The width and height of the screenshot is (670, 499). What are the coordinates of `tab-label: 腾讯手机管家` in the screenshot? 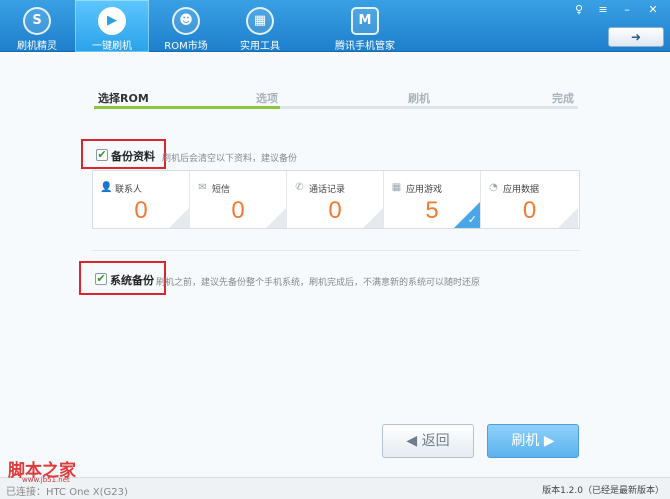 It's located at (365, 46).